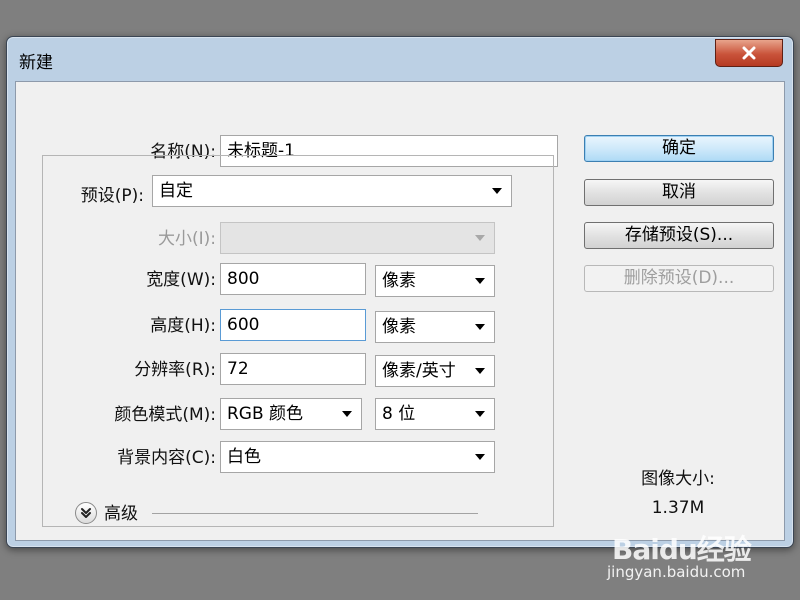 The image size is (800, 600). What do you see at coordinates (165, 415) in the screenshot?
I see `color-mode-label: 颜色模式(M):` at bounding box center [165, 415].